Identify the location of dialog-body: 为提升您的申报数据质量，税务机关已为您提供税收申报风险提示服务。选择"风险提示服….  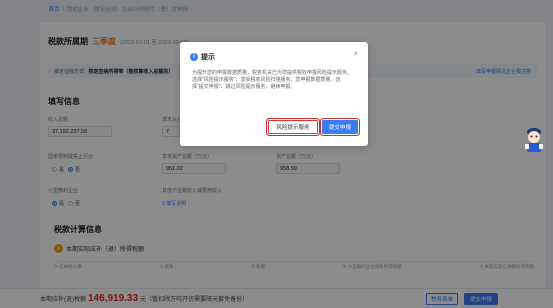
(272, 80).